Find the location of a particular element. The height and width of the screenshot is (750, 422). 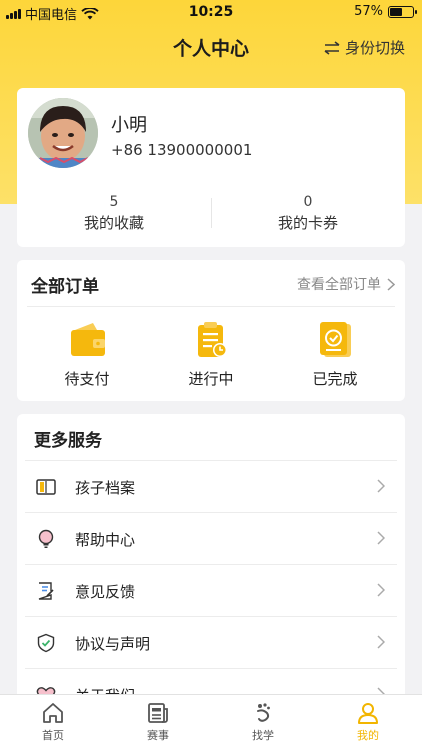

coupons-stat: 0 我的卡券 is located at coordinates (308, 213).